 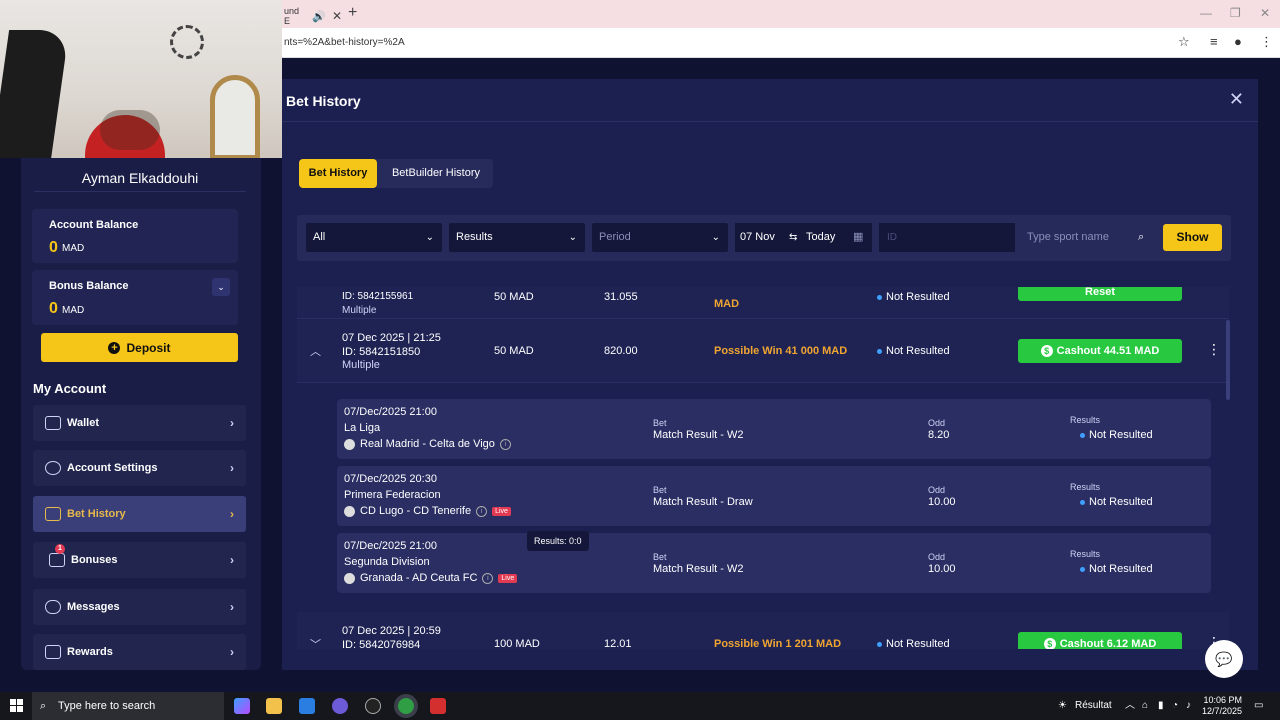 I want to click on notification-icon: ▭, so click(x=1258, y=706).